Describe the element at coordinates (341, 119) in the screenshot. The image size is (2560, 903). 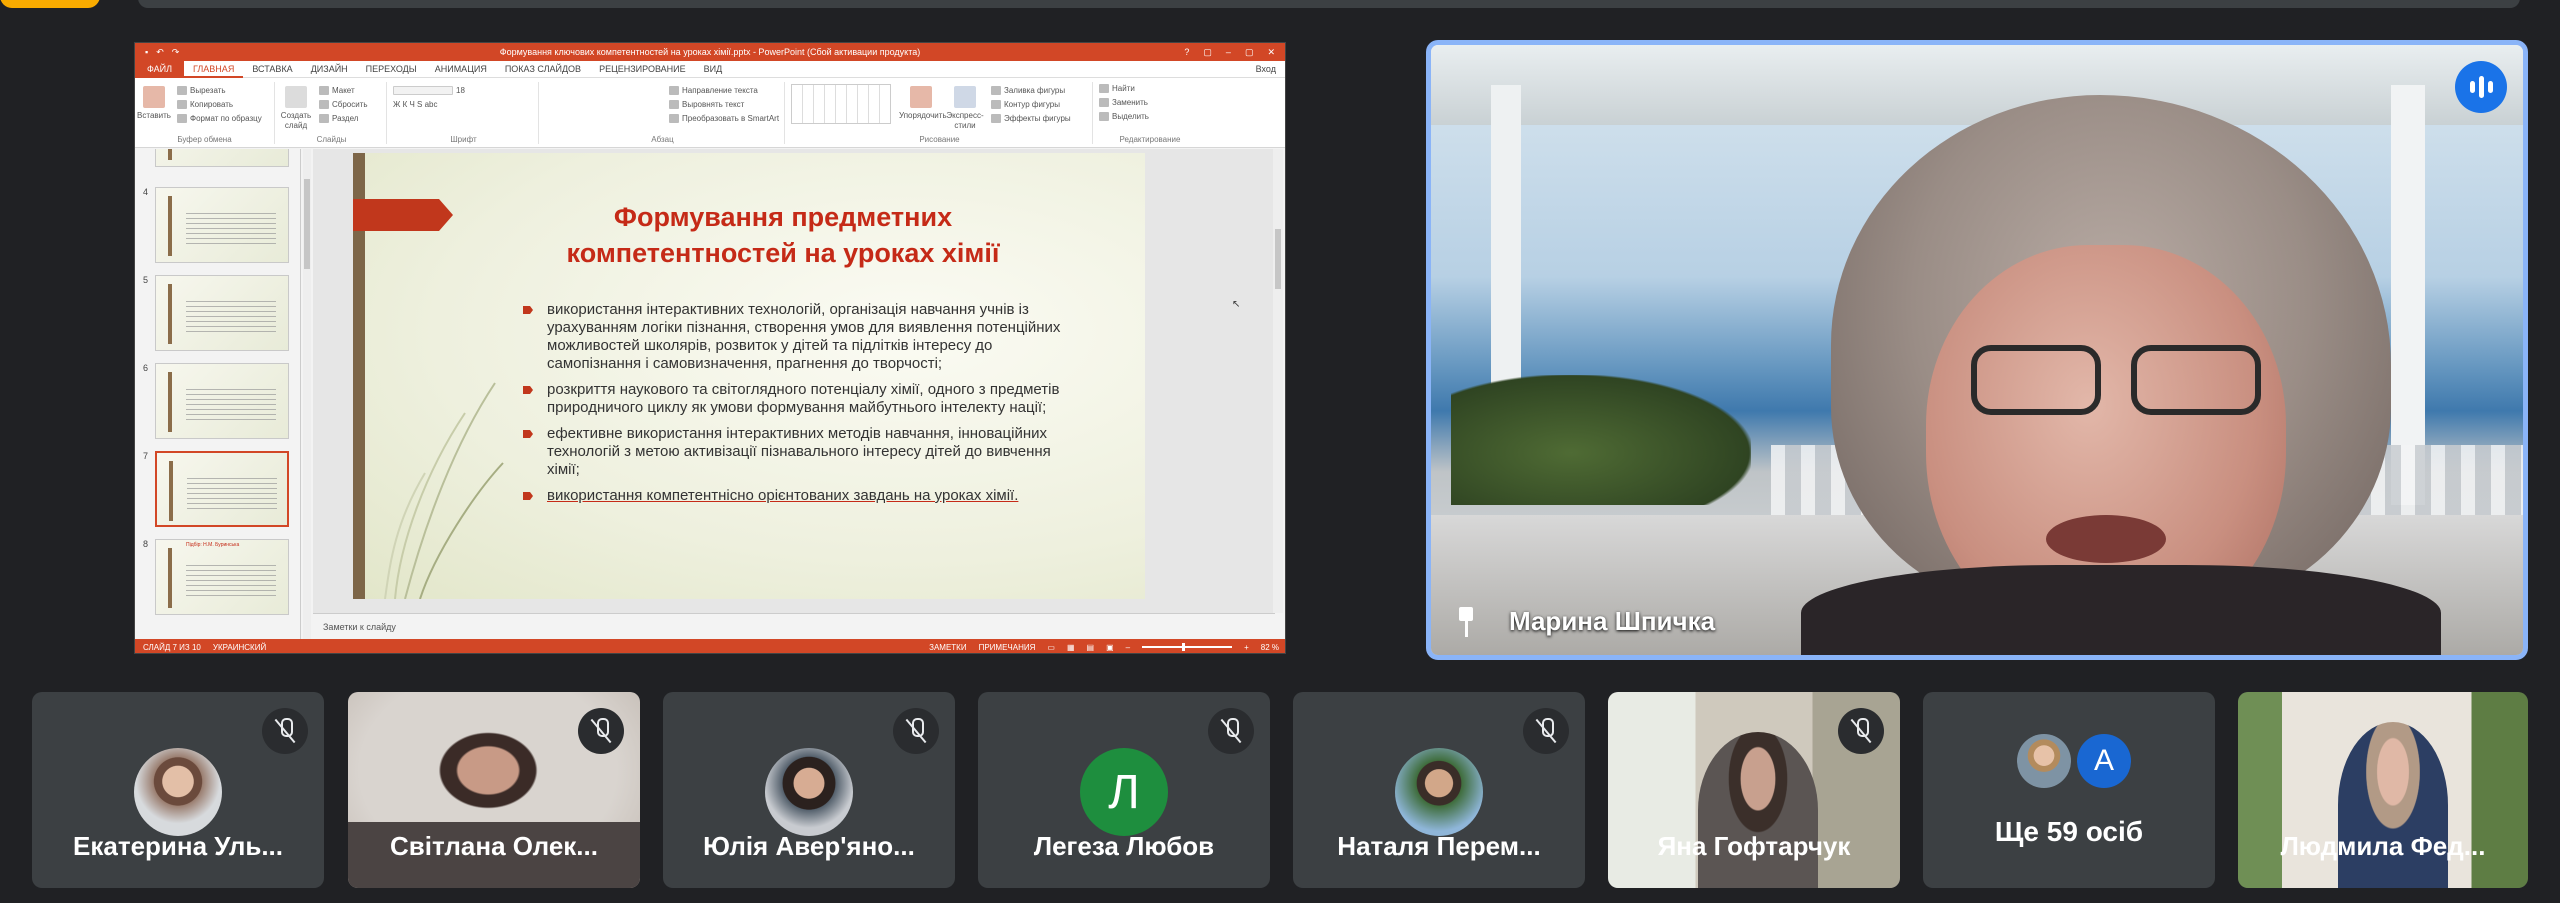
I see `section-button: Раздел` at that location.